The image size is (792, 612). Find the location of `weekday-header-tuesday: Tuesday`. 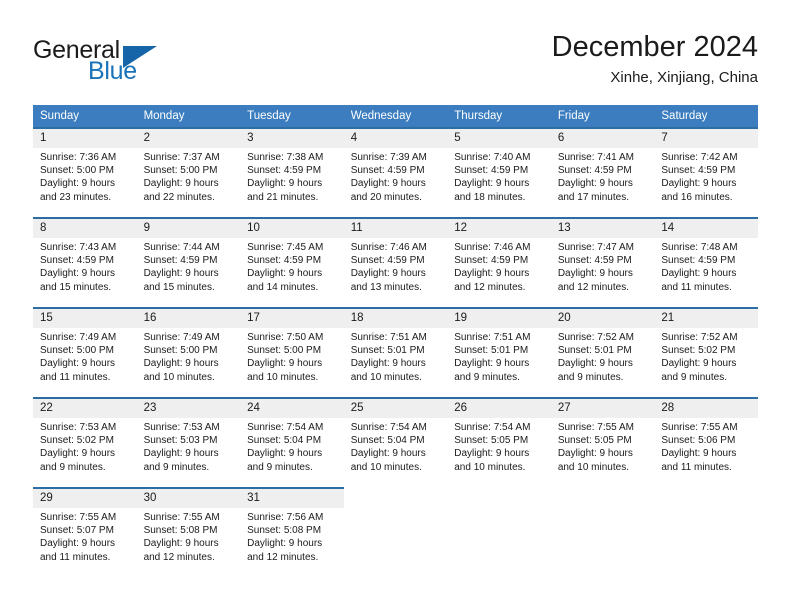

weekday-header-tuesday: Tuesday is located at coordinates (292, 116).